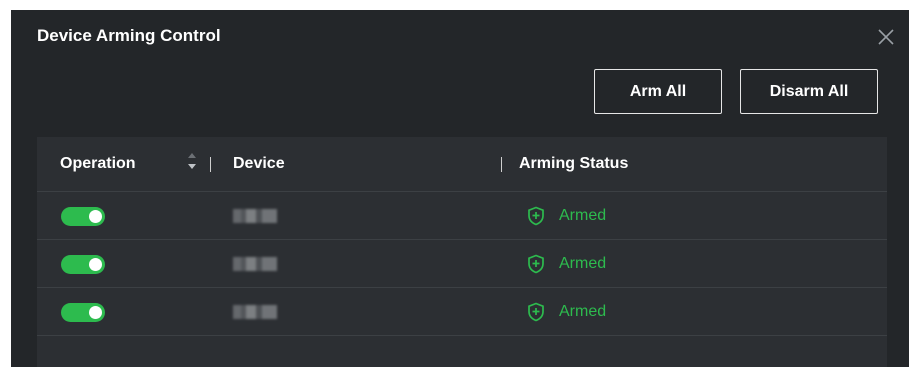 The height and width of the screenshot is (367, 909). I want to click on table-header: Operation Device Arming Status, so click(462, 164).